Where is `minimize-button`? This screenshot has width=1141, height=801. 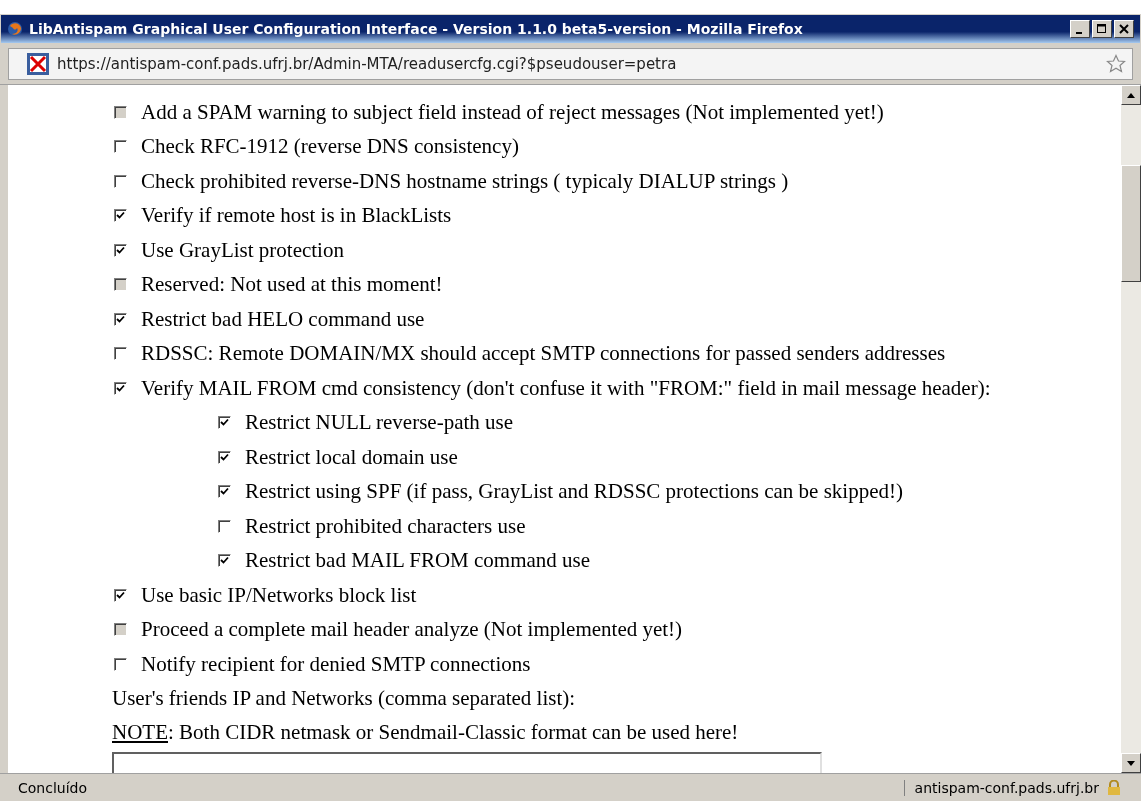
minimize-button is located at coordinates (1080, 29).